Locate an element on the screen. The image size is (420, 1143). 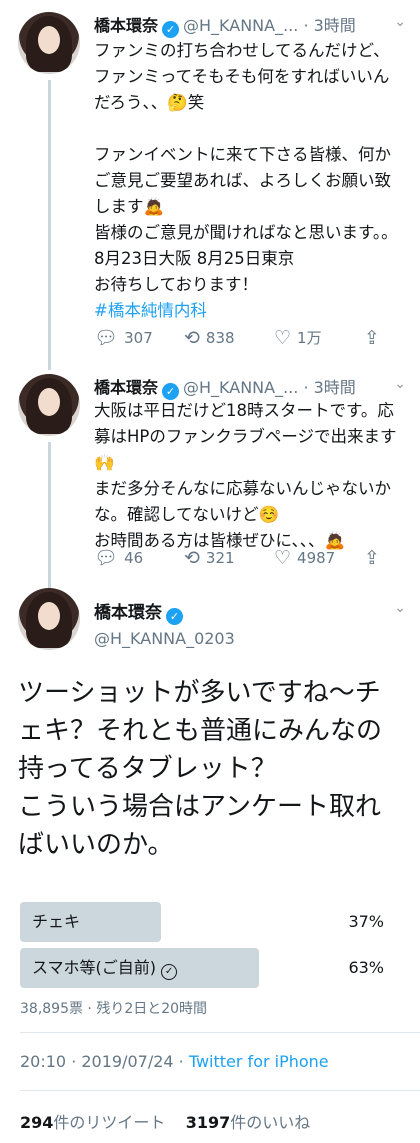
hashtag-link: #橋本純情内科 is located at coordinates (150, 310).